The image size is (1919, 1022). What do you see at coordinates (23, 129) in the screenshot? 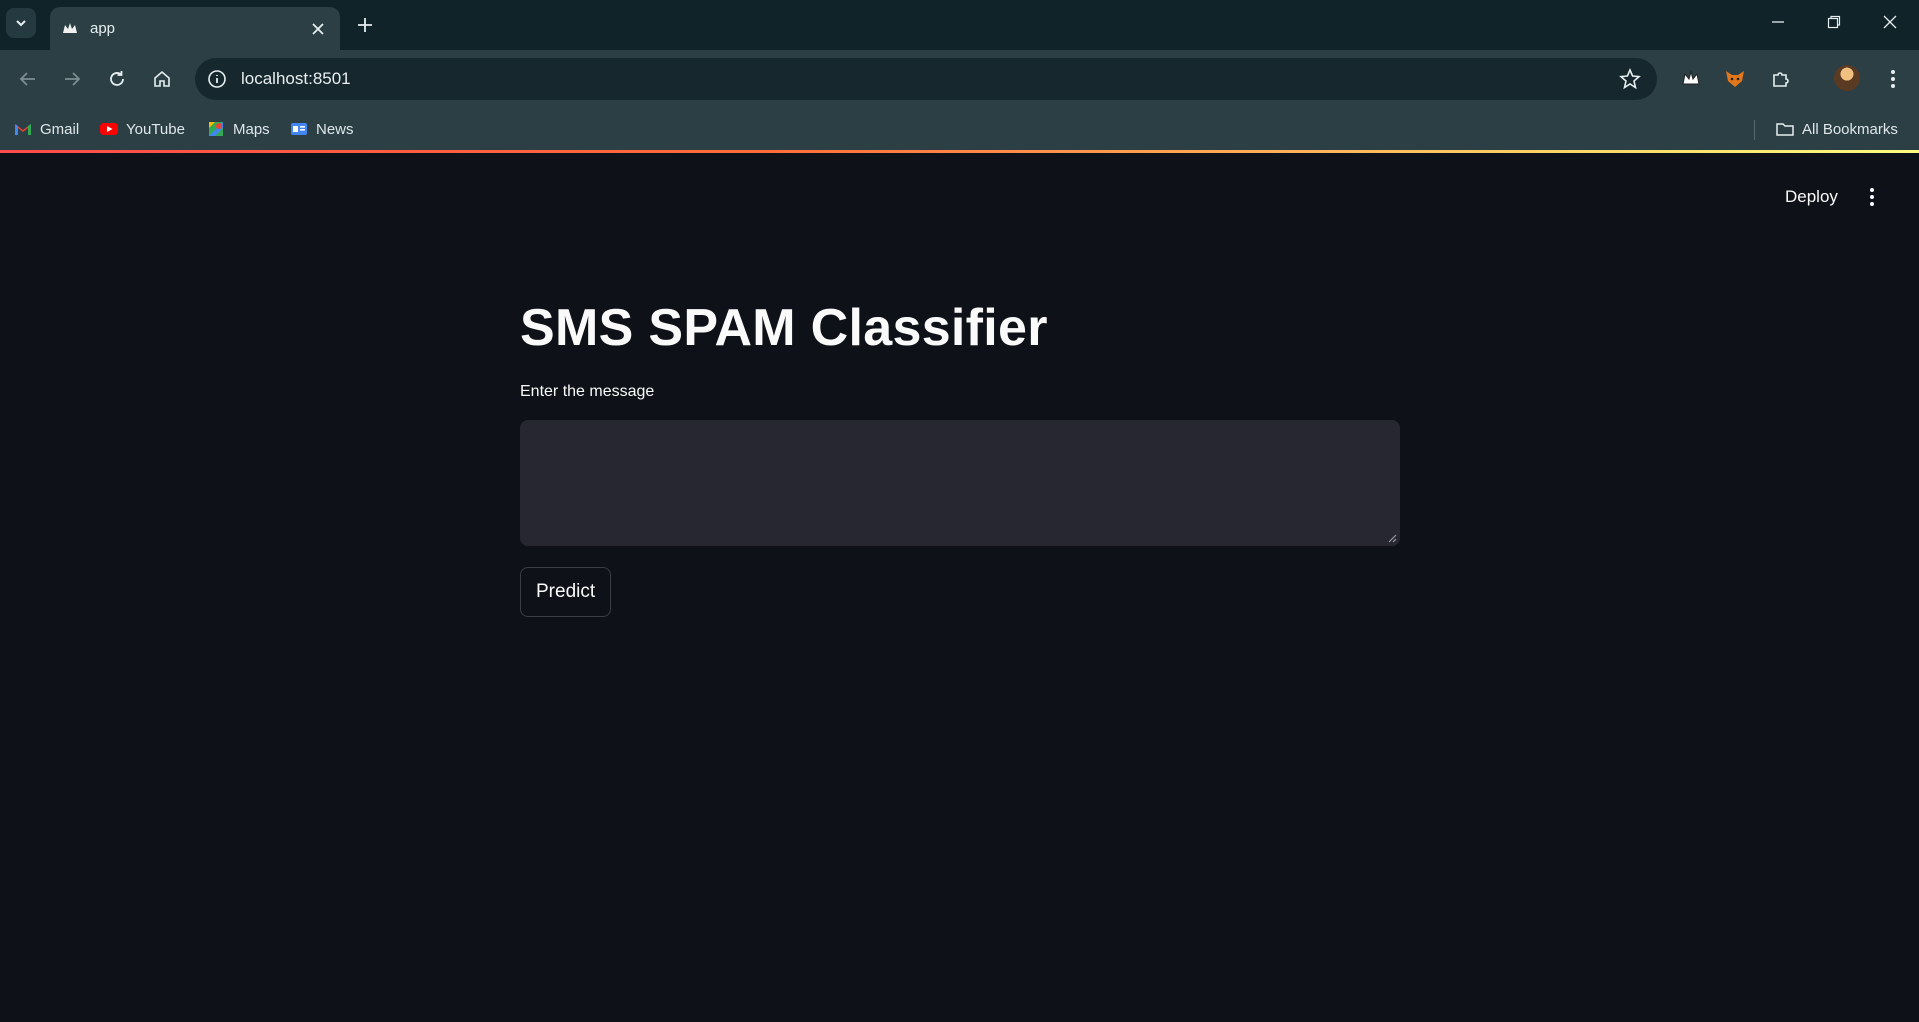
I see `gmail-icon` at bounding box center [23, 129].